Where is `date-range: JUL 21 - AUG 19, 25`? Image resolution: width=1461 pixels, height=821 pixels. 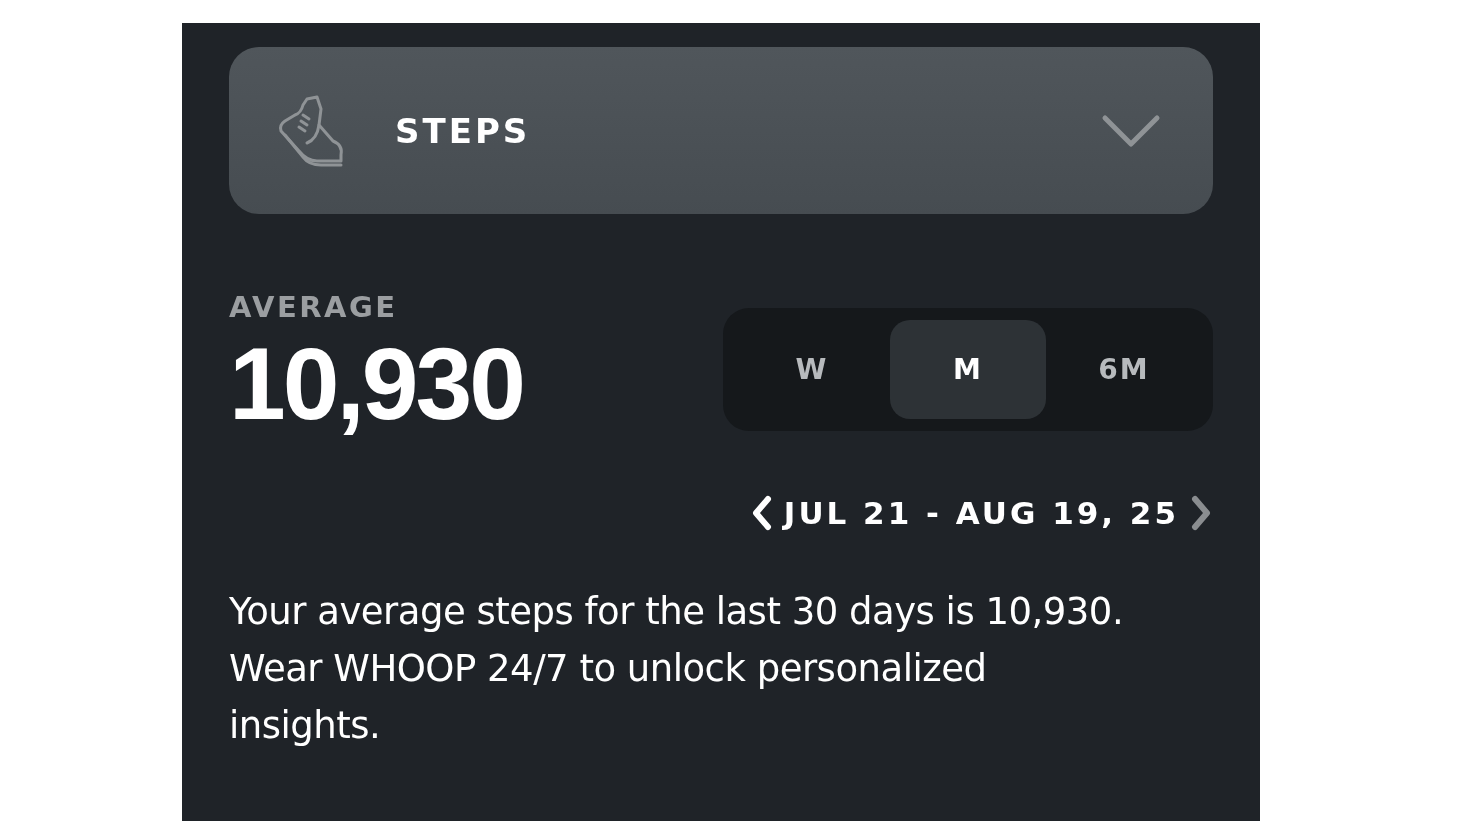
date-range: JUL 21 - AUG 19, 25 is located at coordinates (981, 513).